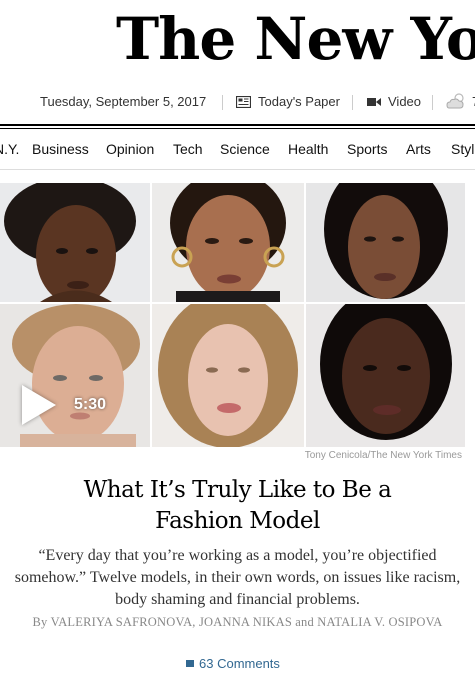  What do you see at coordinates (123, 101) in the screenshot?
I see `current-date: Tuesday, September 5, 2017` at bounding box center [123, 101].